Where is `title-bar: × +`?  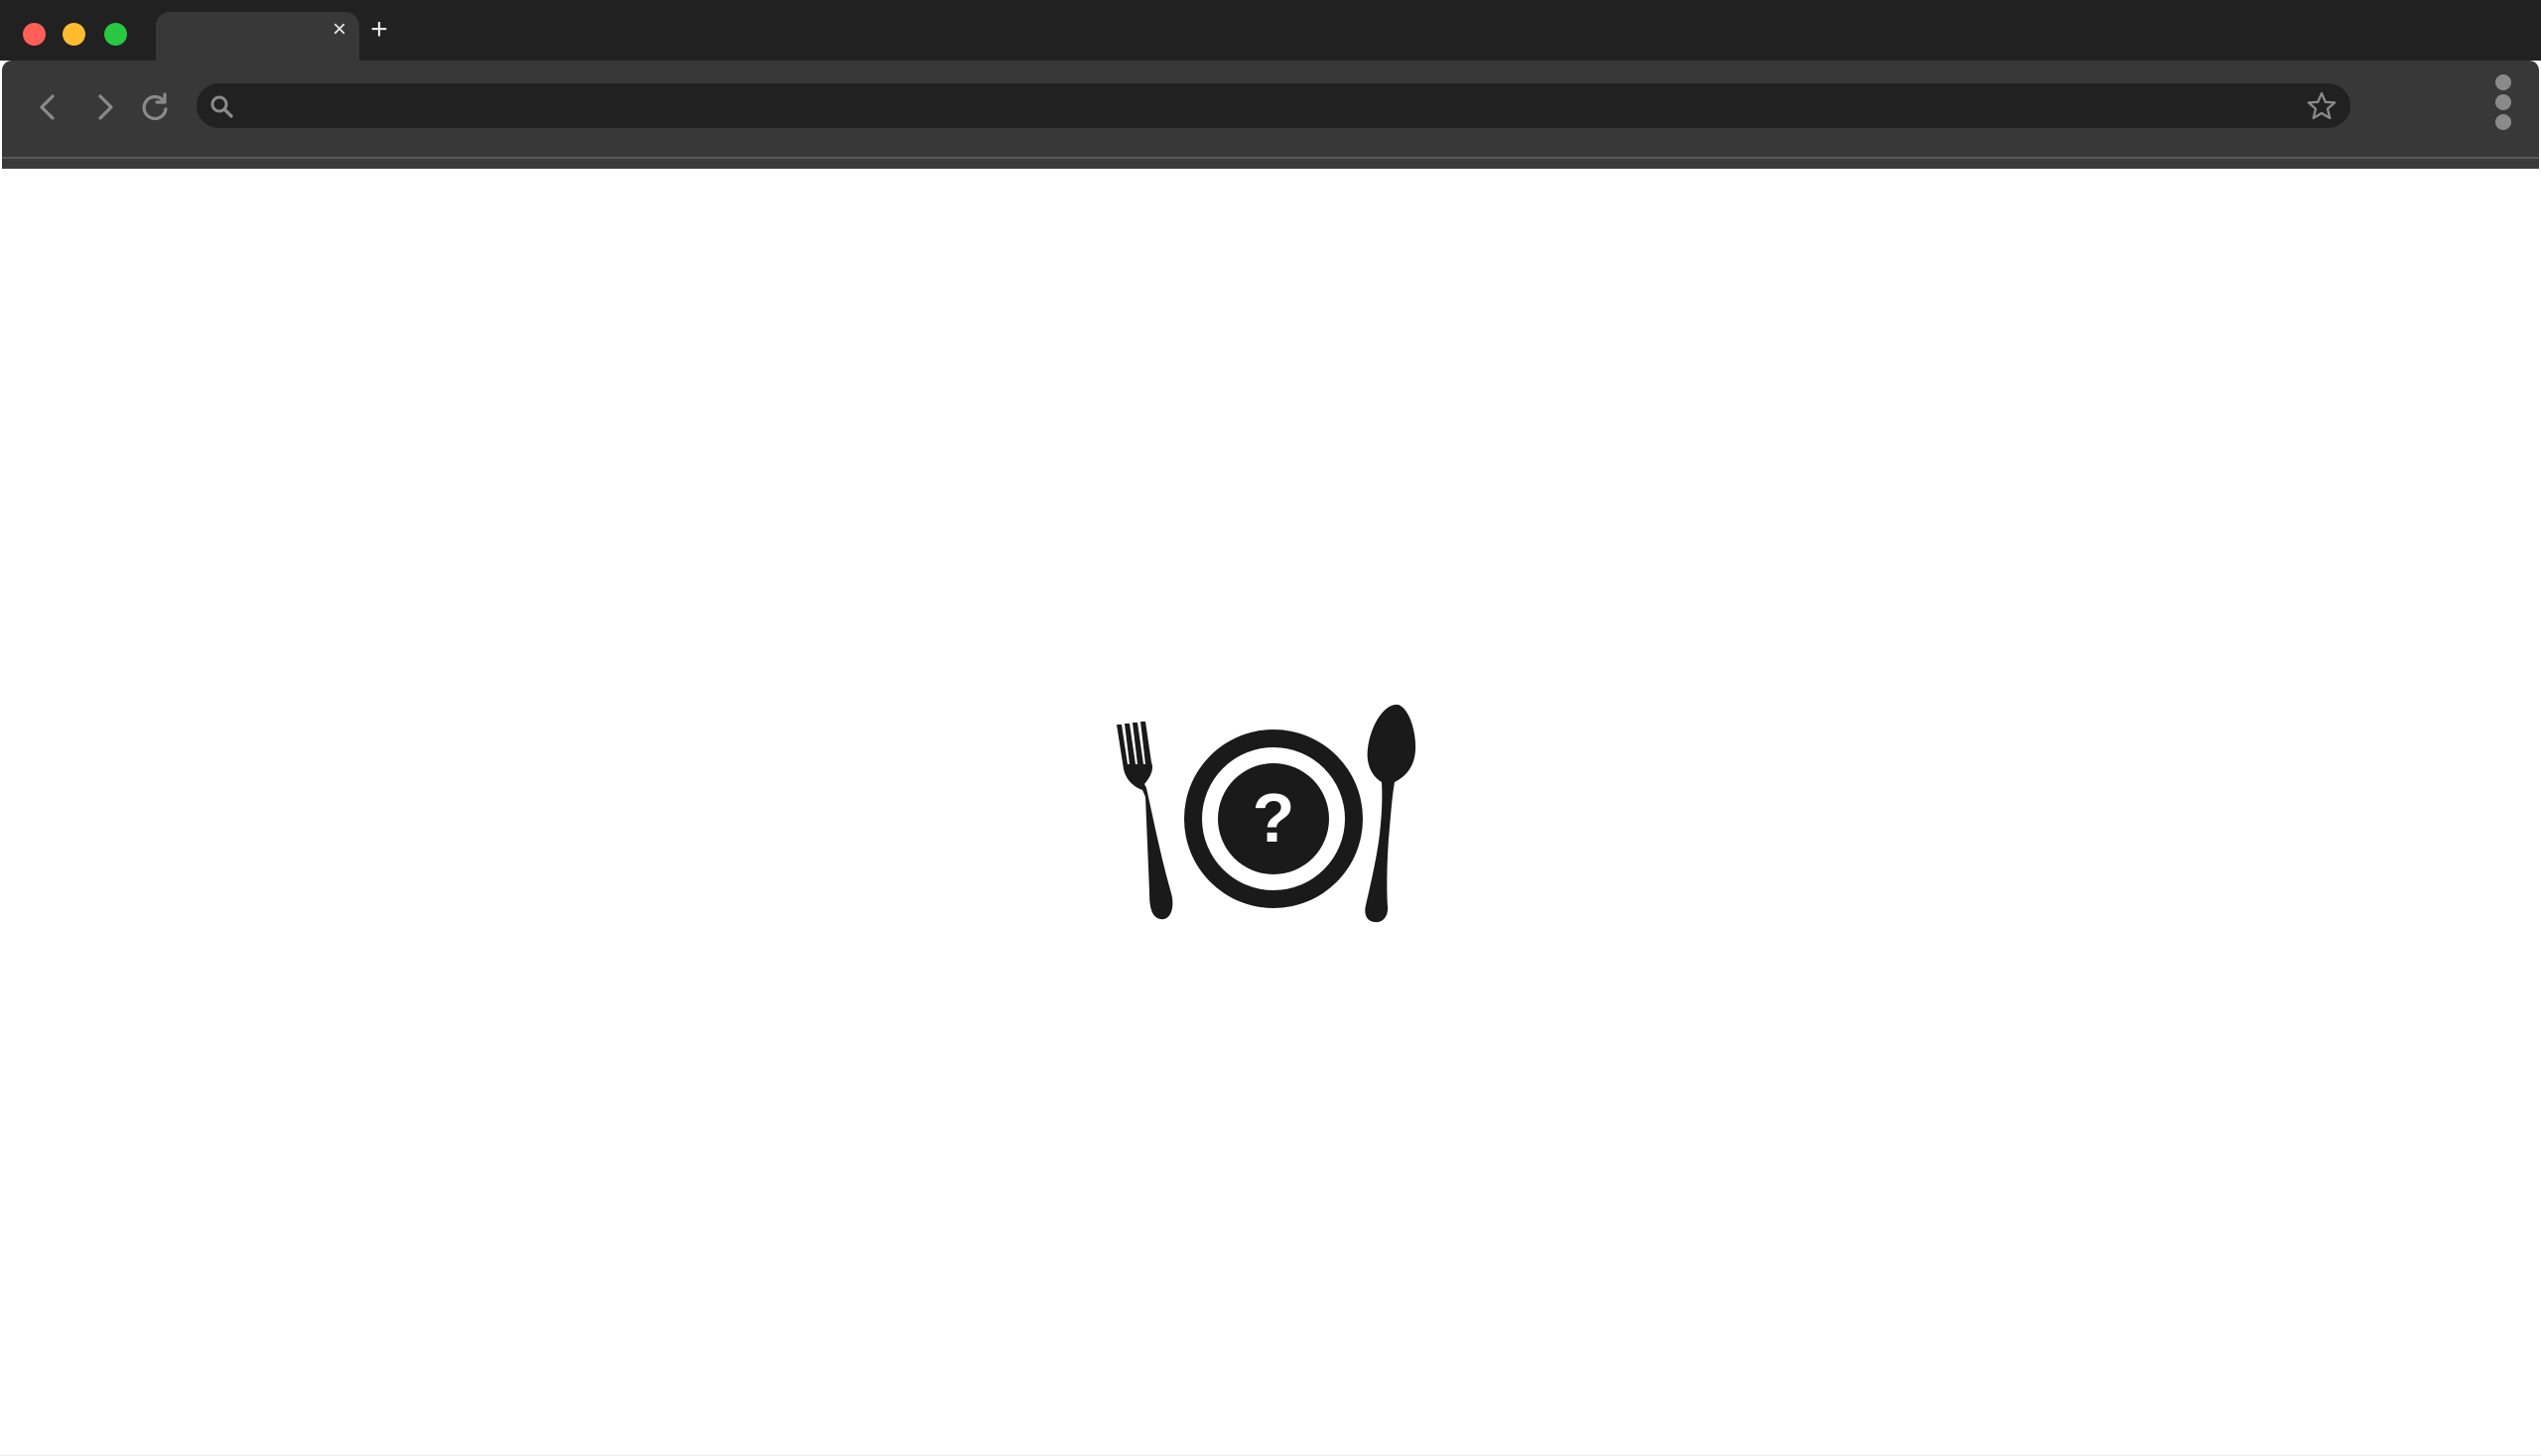
title-bar: × + is located at coordinates (1270, 30).